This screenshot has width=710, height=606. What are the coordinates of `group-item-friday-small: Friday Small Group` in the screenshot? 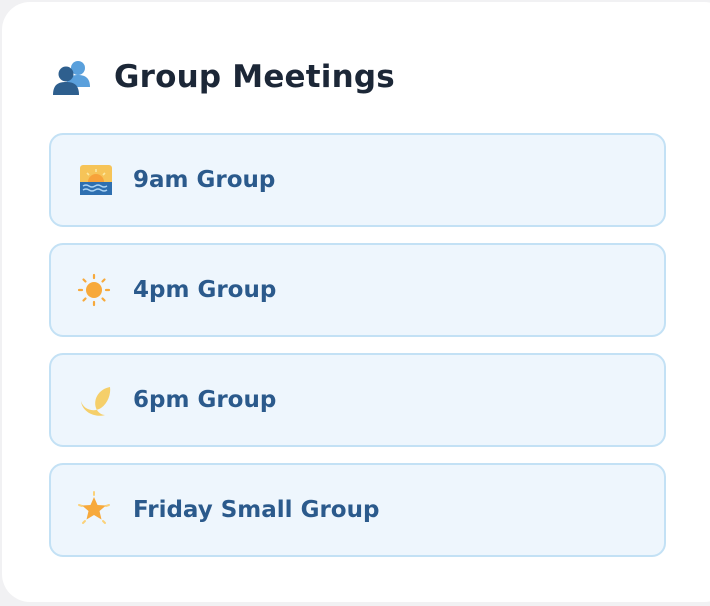 It's located at (357, 510).